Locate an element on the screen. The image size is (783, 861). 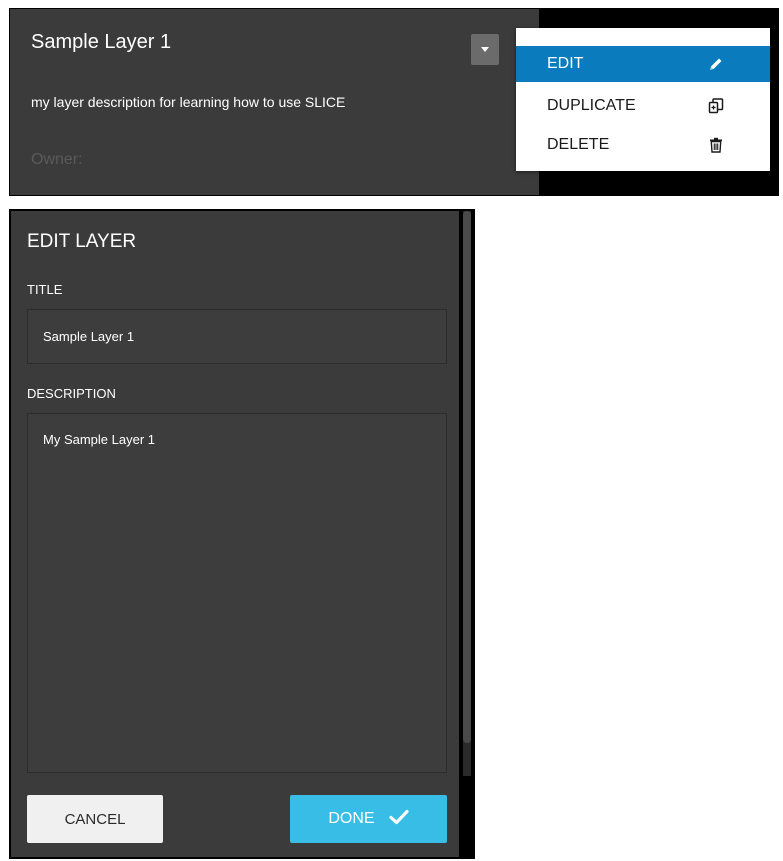
done-button: DONE is located at coordinates (368, 819).